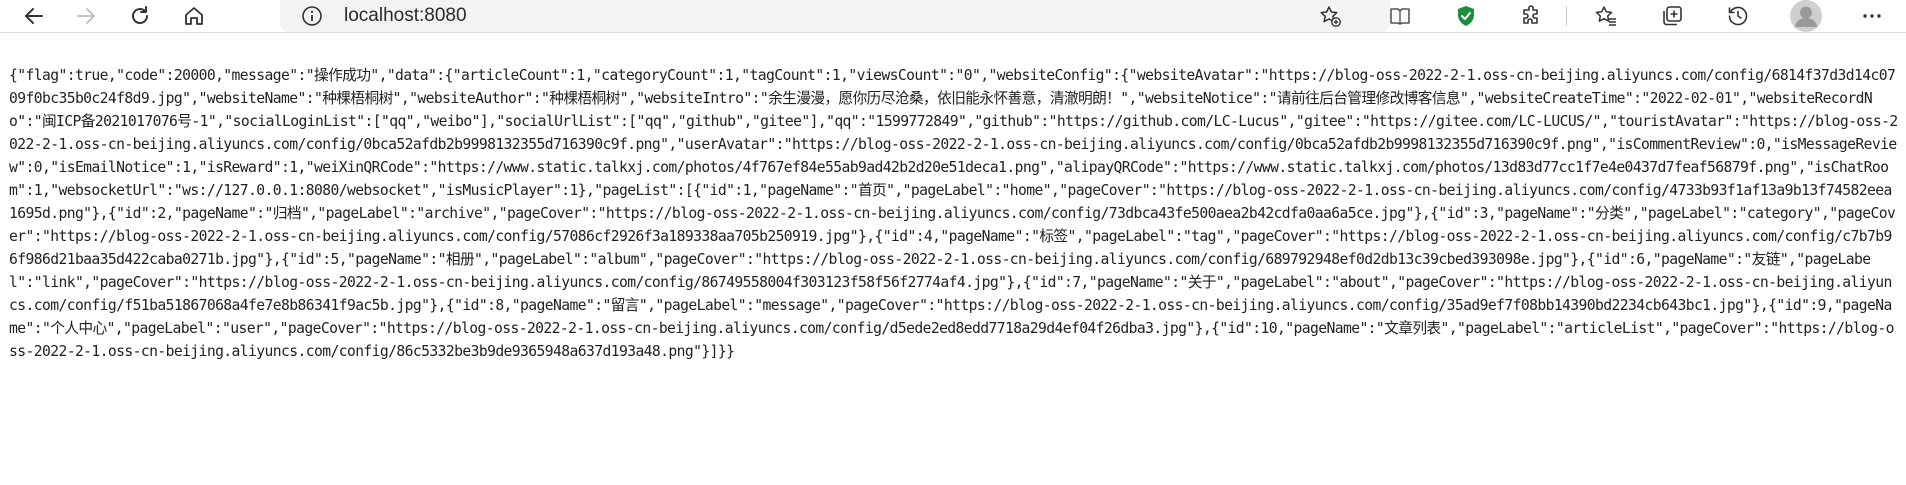 The image size is (1906, 485). I want to click on info-icon, so click(312, 16).